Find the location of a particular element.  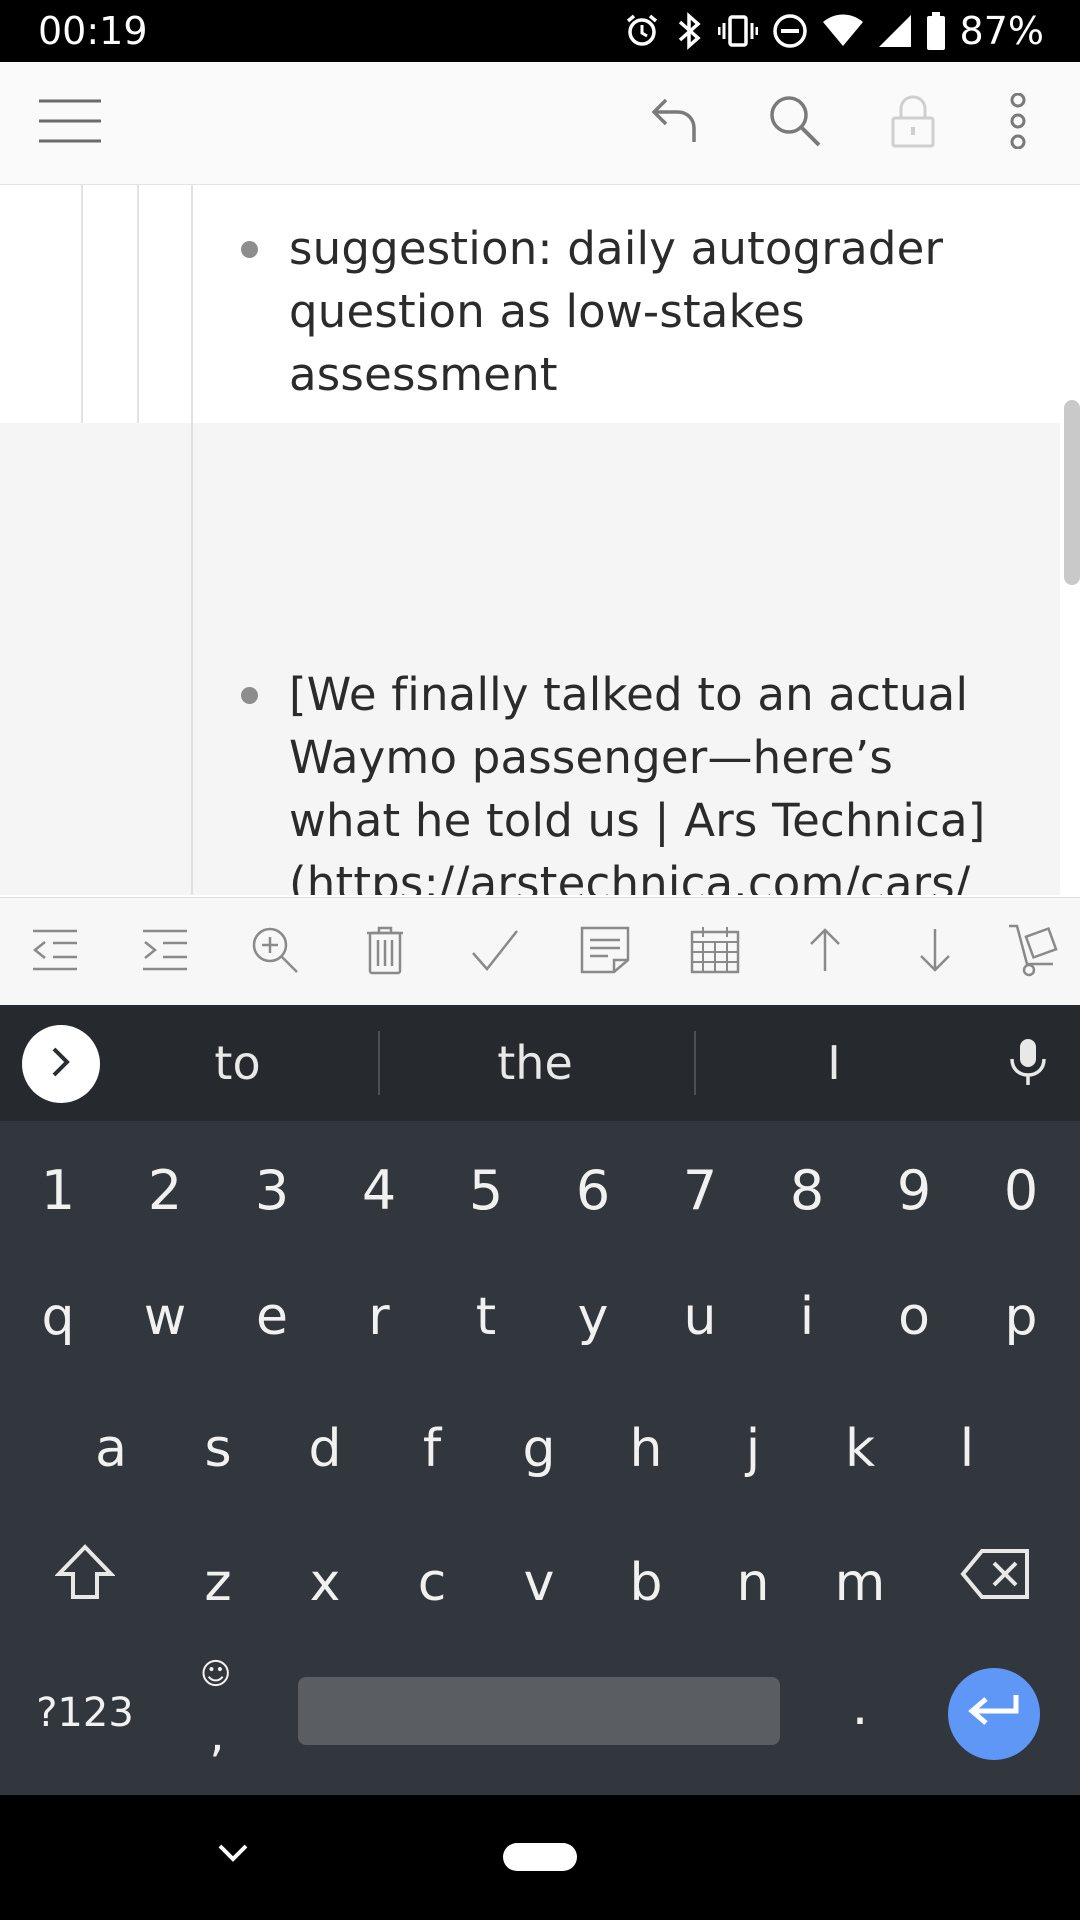

edit-toolbar is located at coordinates (540, 951).